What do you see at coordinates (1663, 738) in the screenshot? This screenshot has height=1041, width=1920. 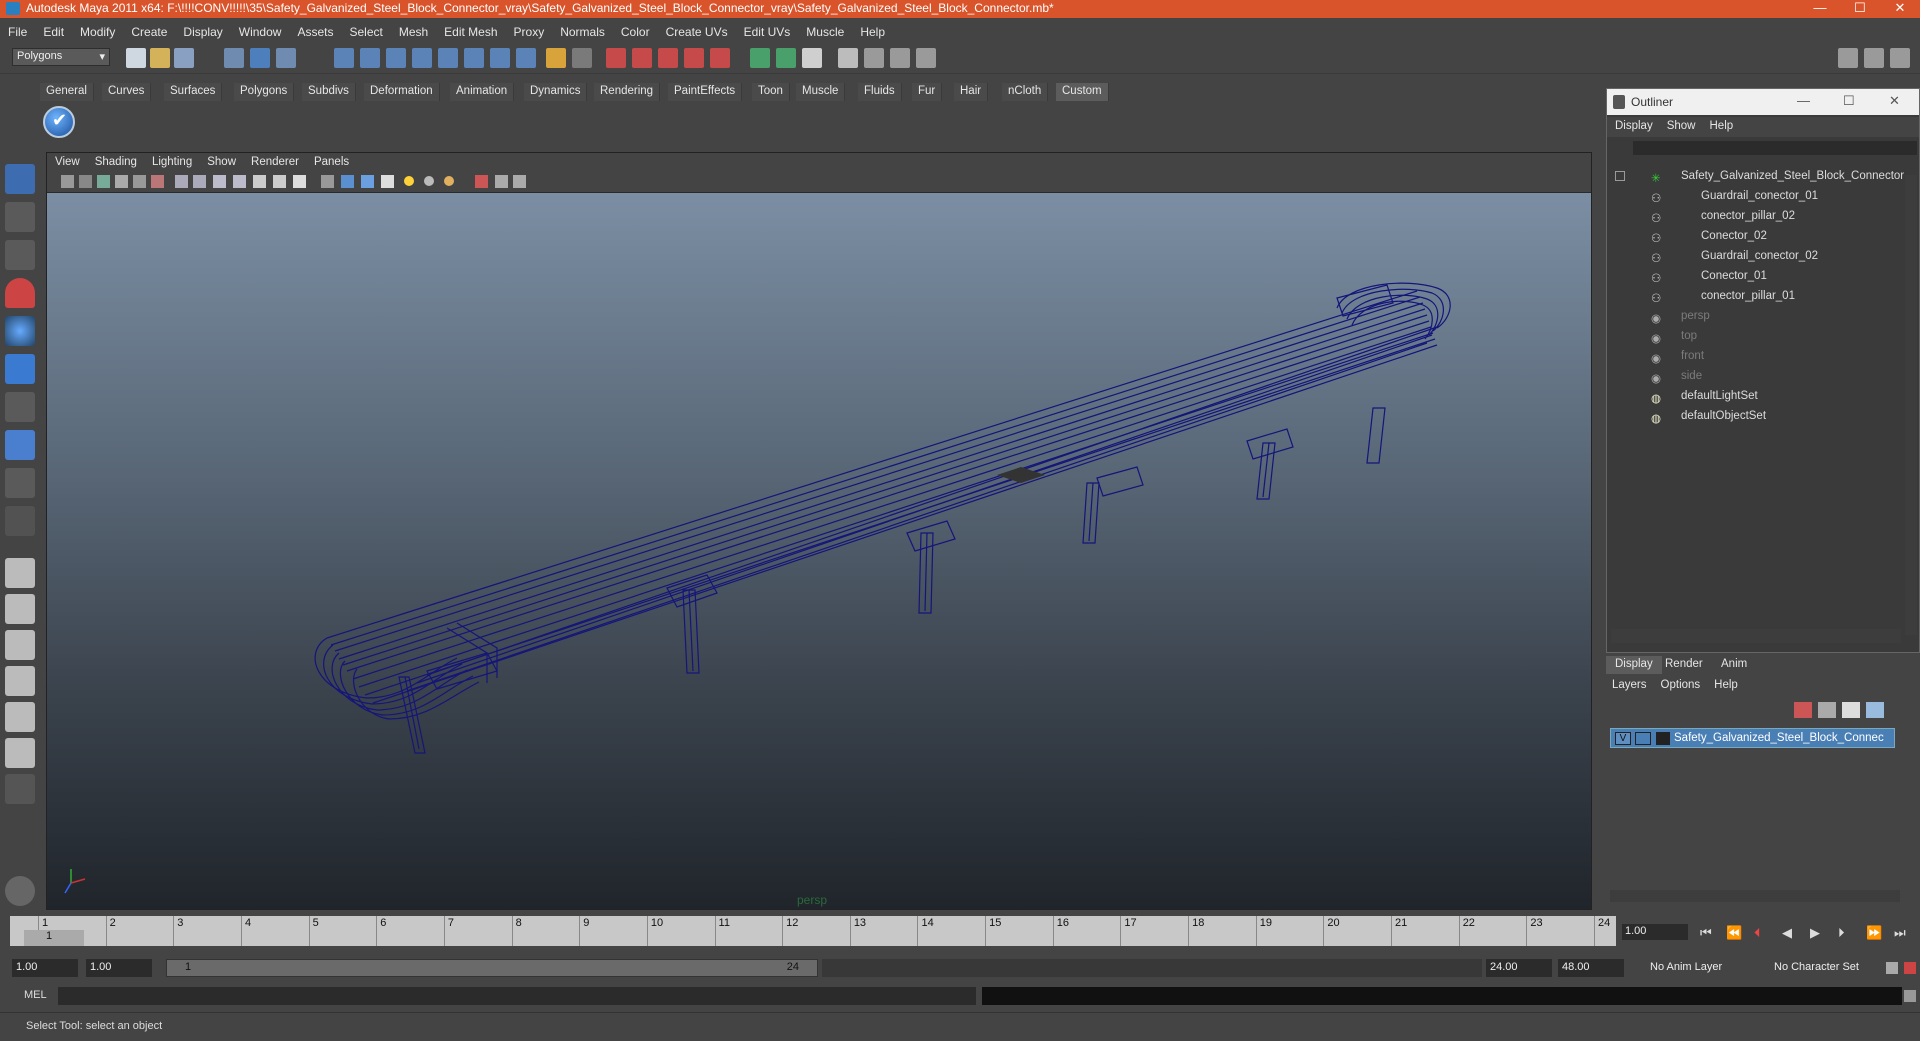 I see `layer-color-swatch` at bounding box center [1663, 738].